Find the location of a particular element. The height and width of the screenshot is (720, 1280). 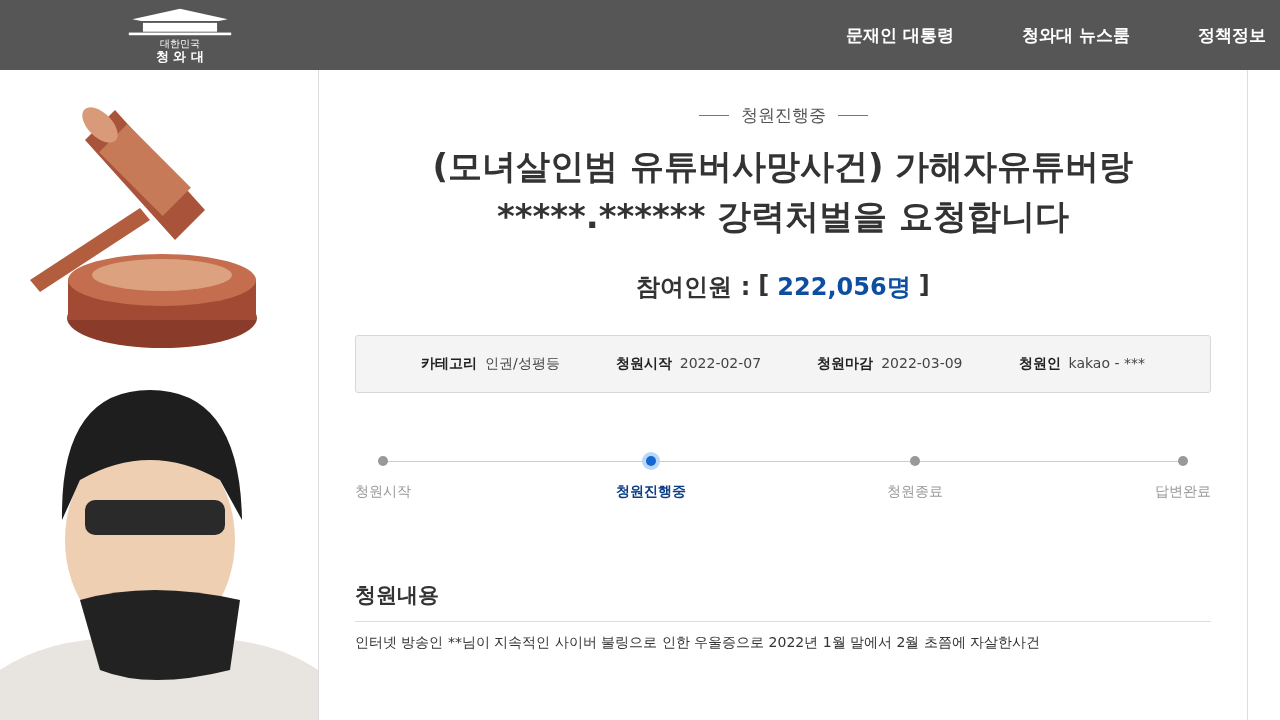

info-value: 2022-02-07 is located at coordinates (720, 364).